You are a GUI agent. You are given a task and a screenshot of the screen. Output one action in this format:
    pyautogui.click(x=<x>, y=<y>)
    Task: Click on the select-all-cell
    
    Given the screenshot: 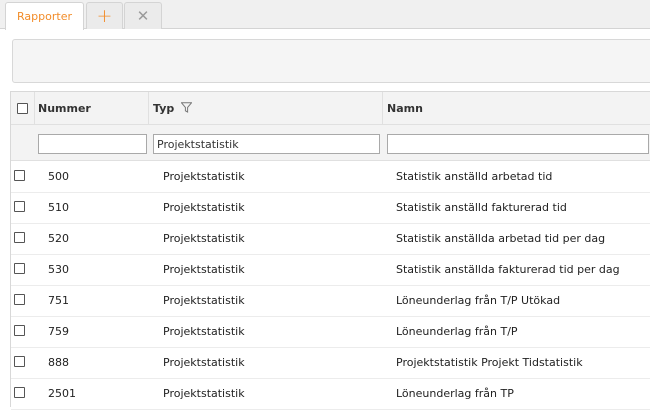 What is the action you would take?
    pyautogui.click(x=23, y=108)
    